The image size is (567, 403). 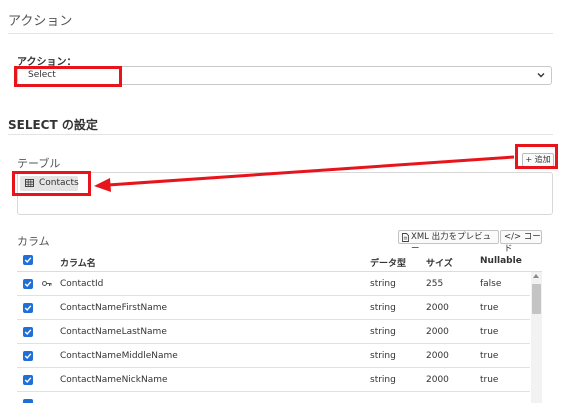 What do you see at coordinates (114, 308) in the screenshot?
I see `cell-column-name: ContactNameFirstName` at bounding box center [114, 308].